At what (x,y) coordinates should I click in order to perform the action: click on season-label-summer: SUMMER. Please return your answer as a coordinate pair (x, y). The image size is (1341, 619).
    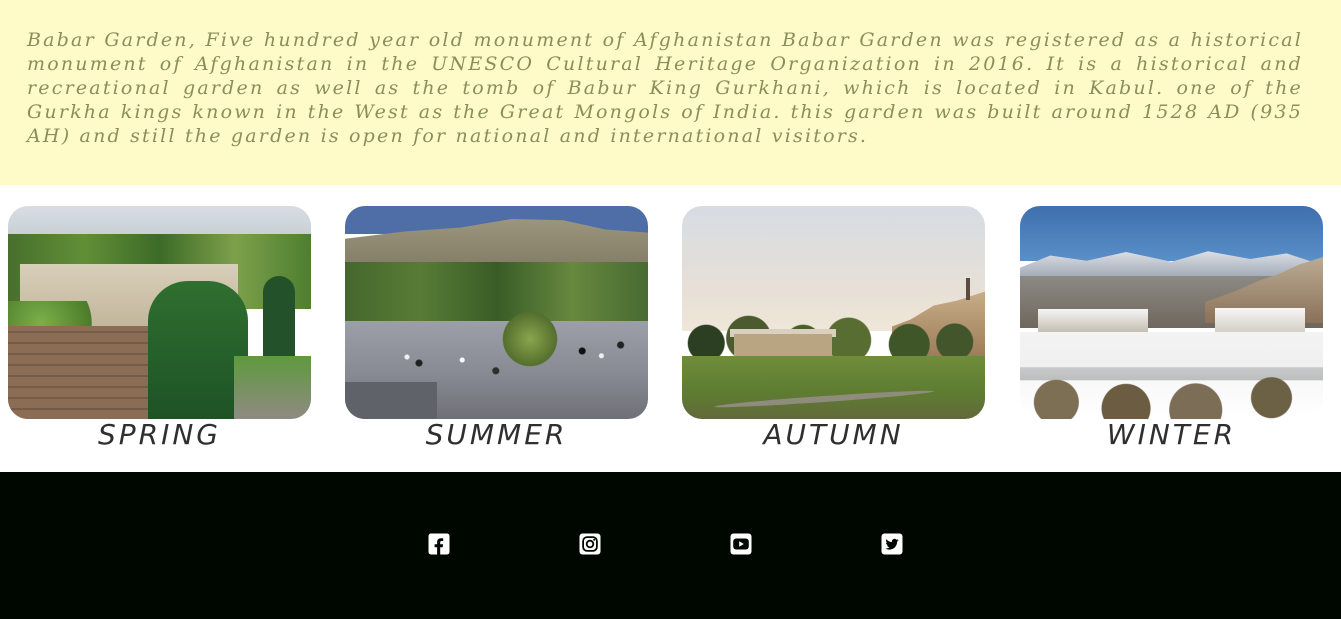
    Looking at the image, I should click on (496, 434).